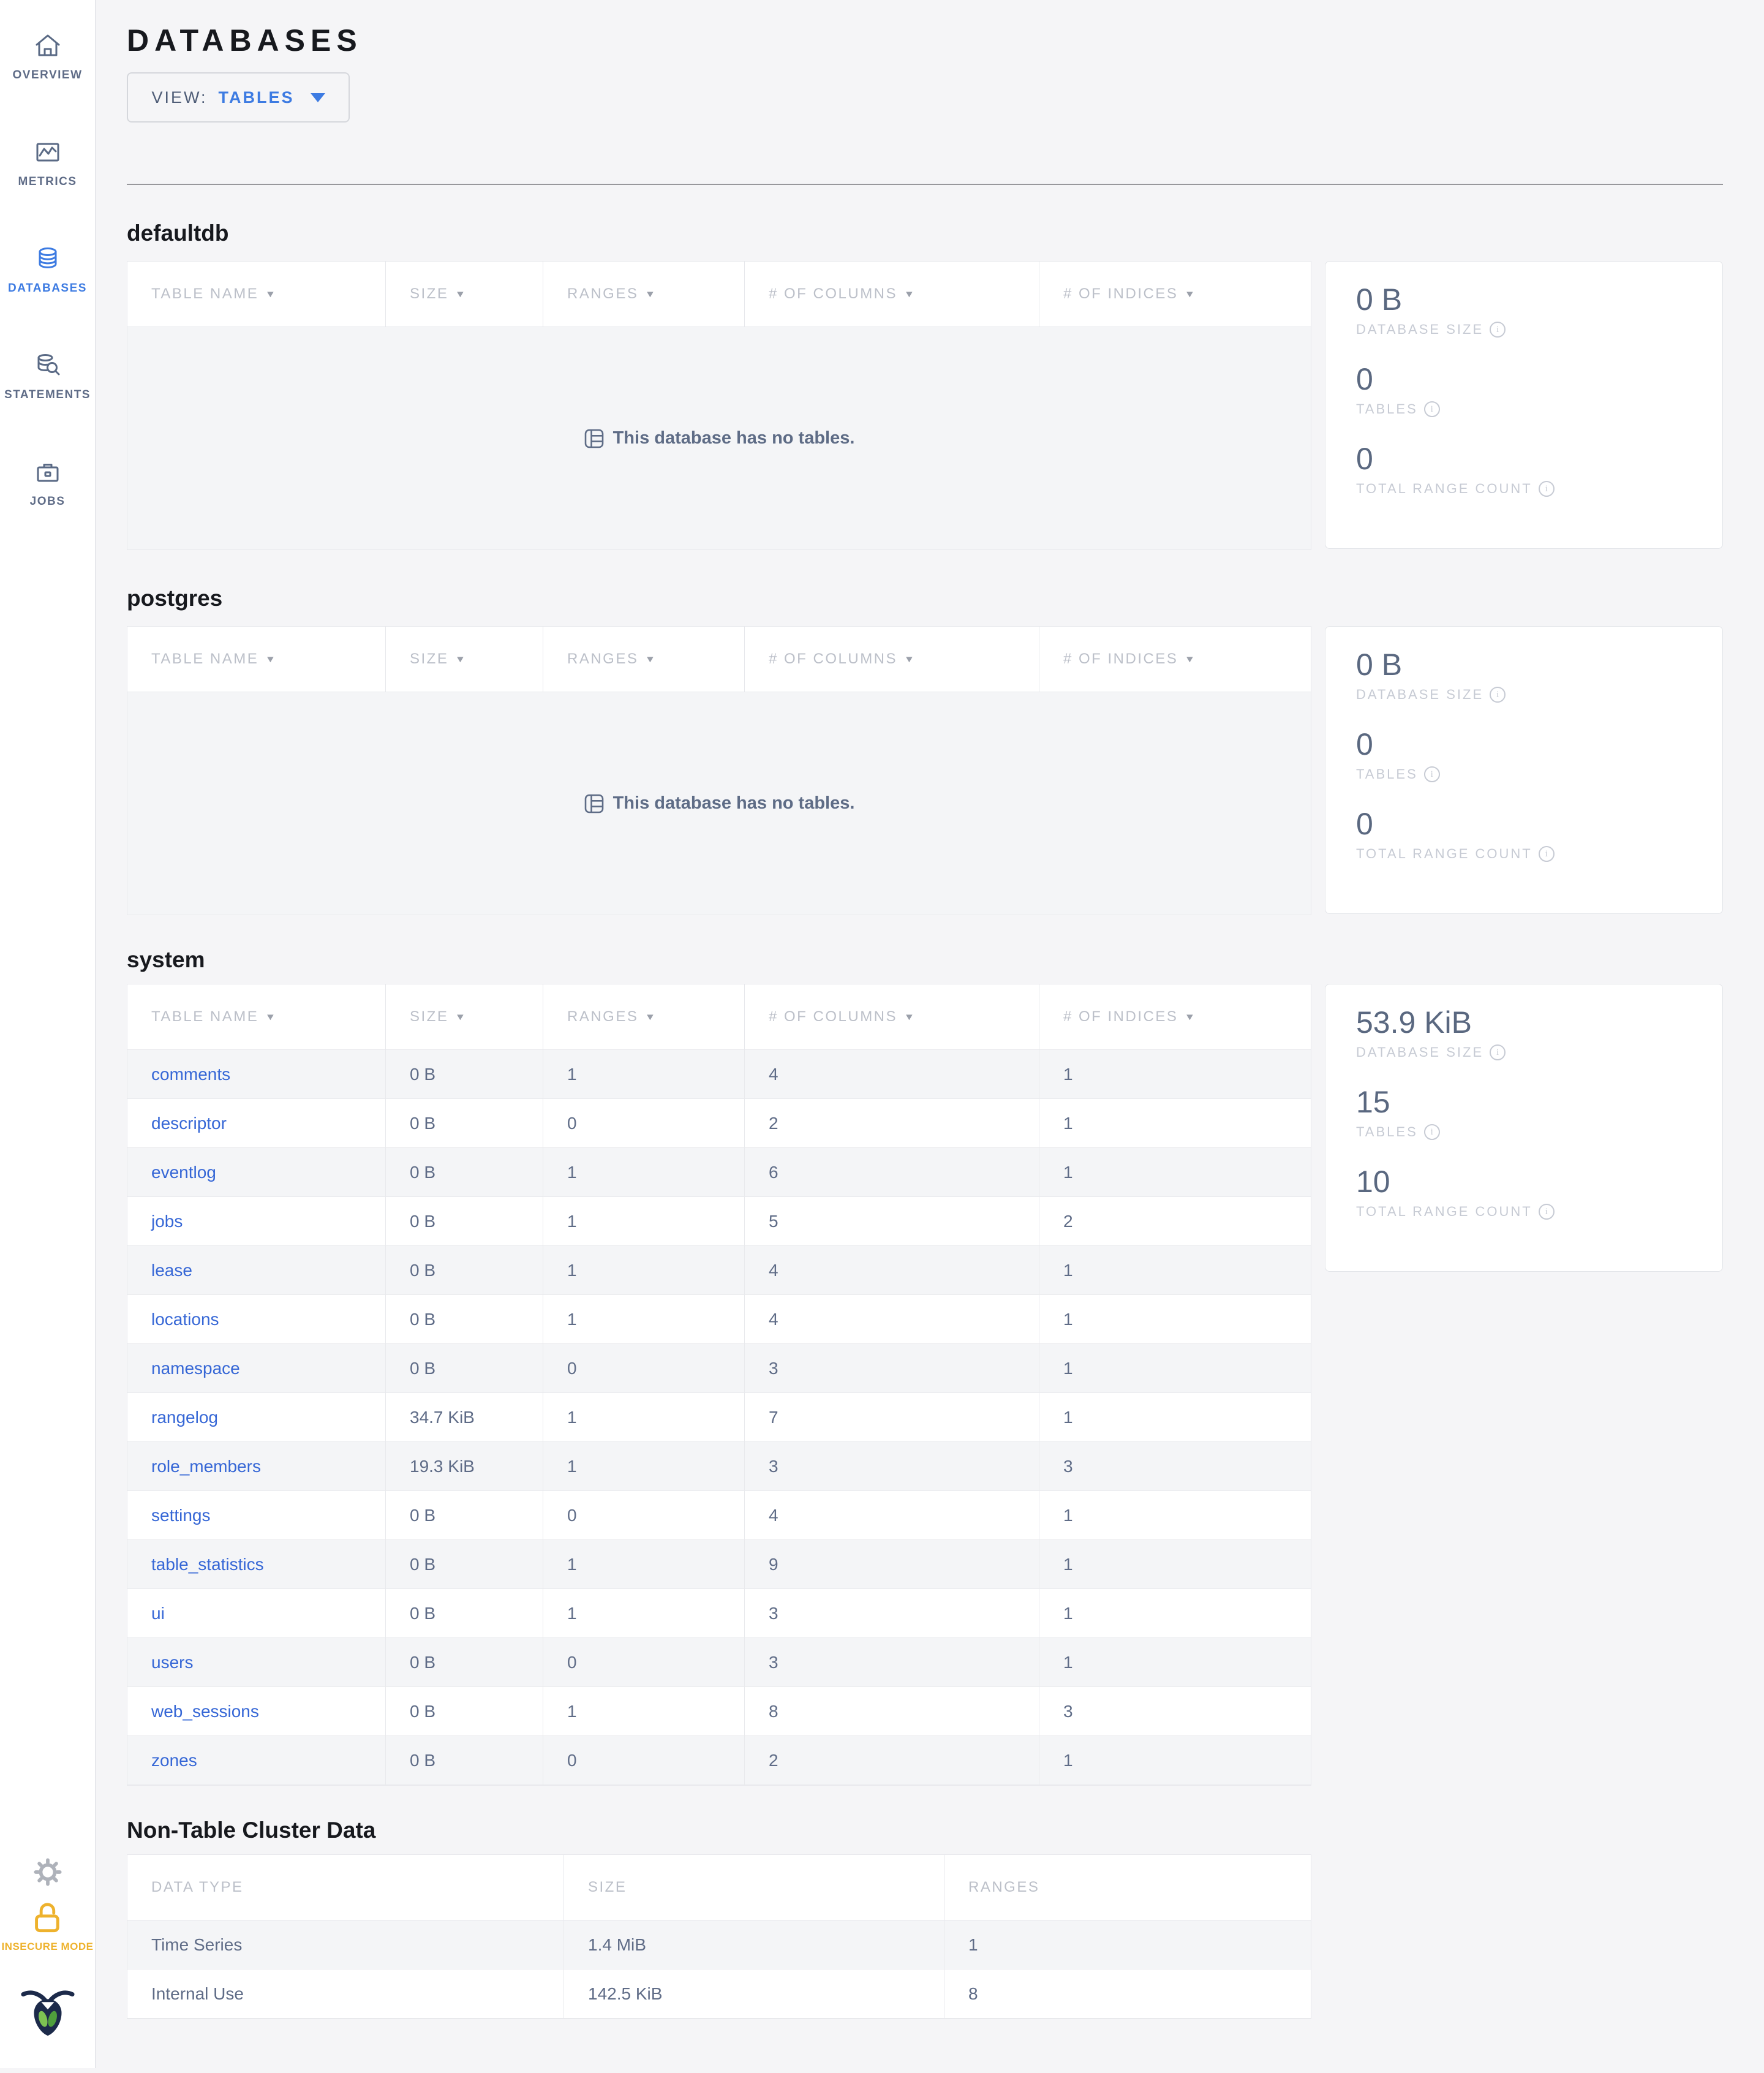  What do you see at coordinates (181, 1515) in the screenshot?
I see `table-name-link: settings` at bounding box center [181, 1515].